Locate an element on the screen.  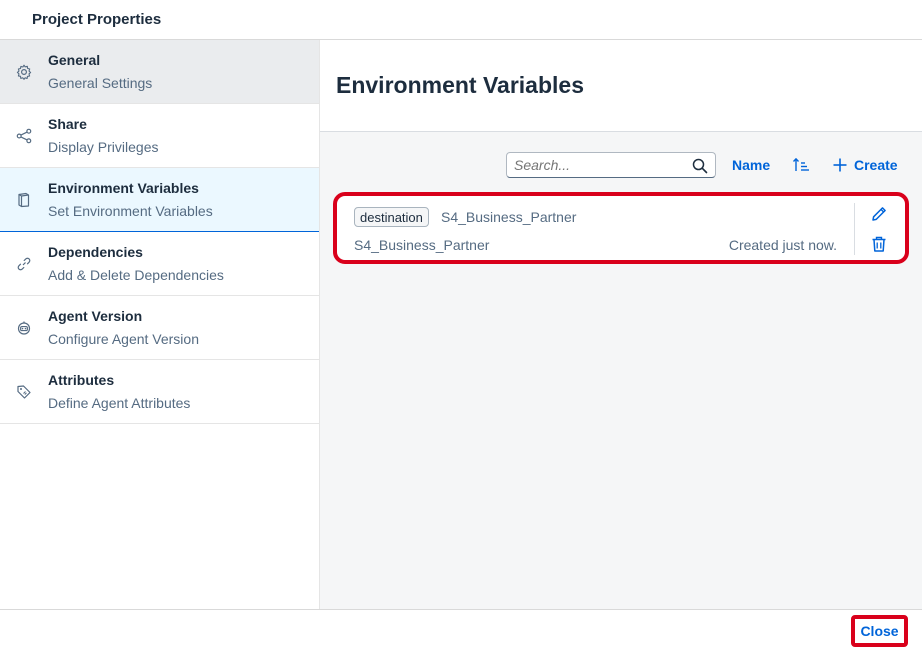
sidebar-item-dependencies: Dependencies Add & Delete Dependencies is located at coordinates (159, 264).